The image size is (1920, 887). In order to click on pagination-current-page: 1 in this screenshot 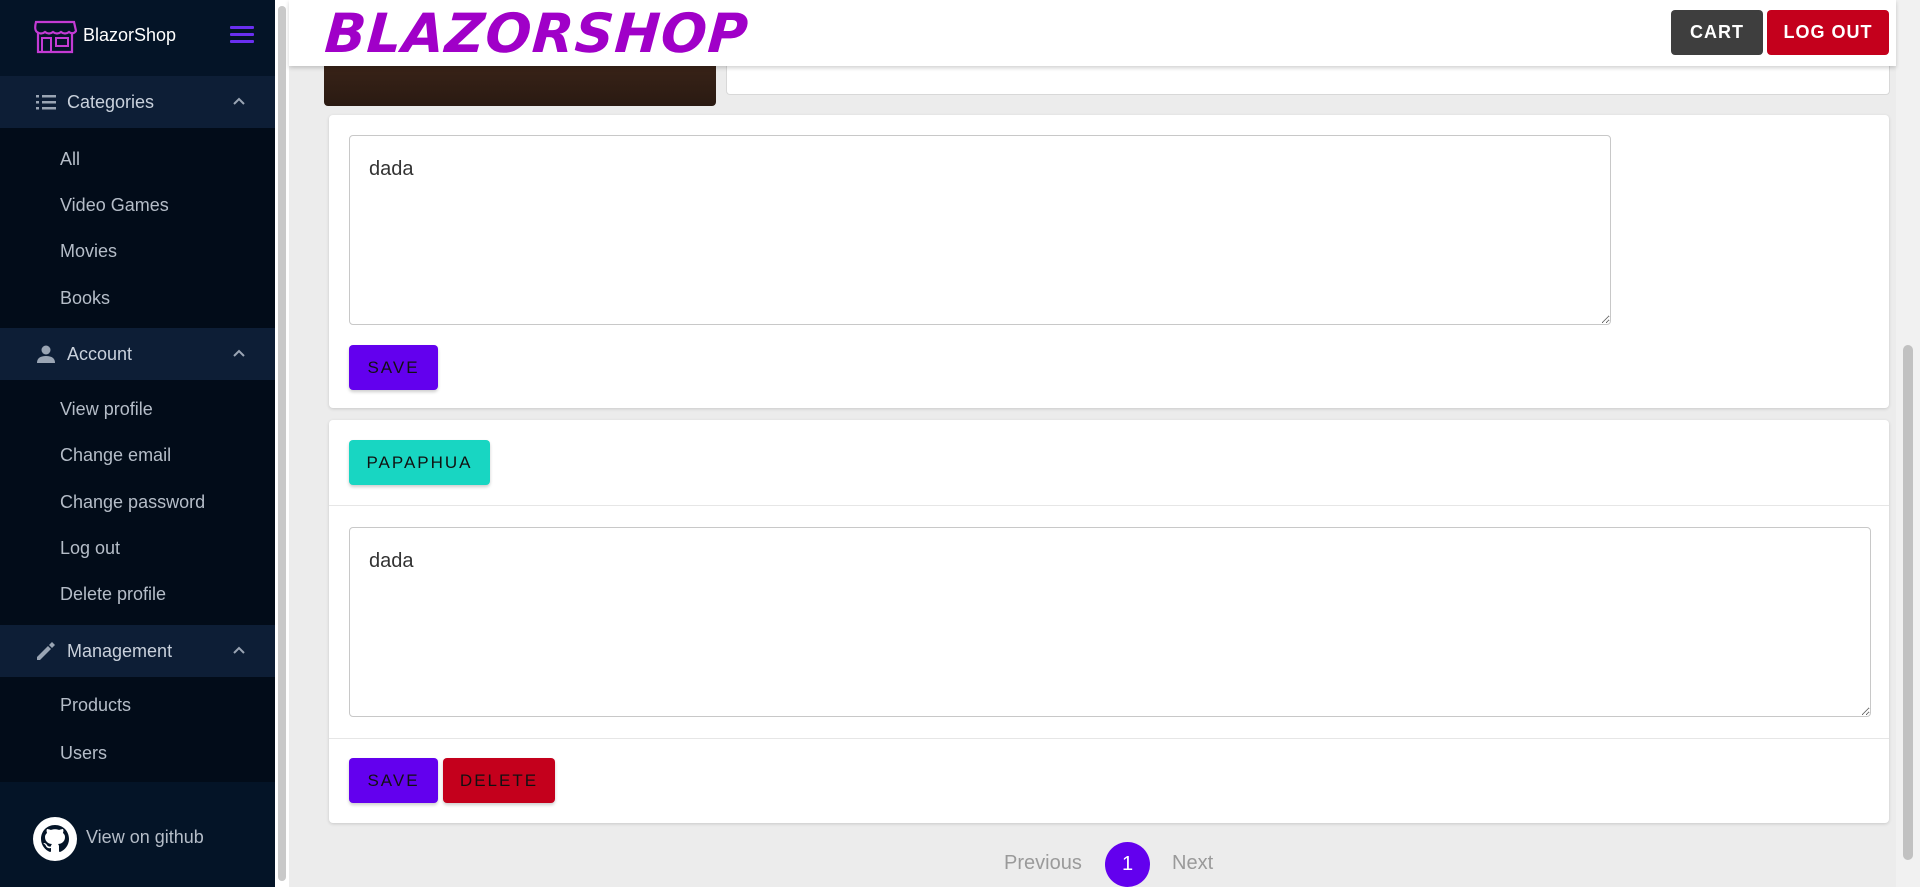, I will do `click(1127, 864)`.